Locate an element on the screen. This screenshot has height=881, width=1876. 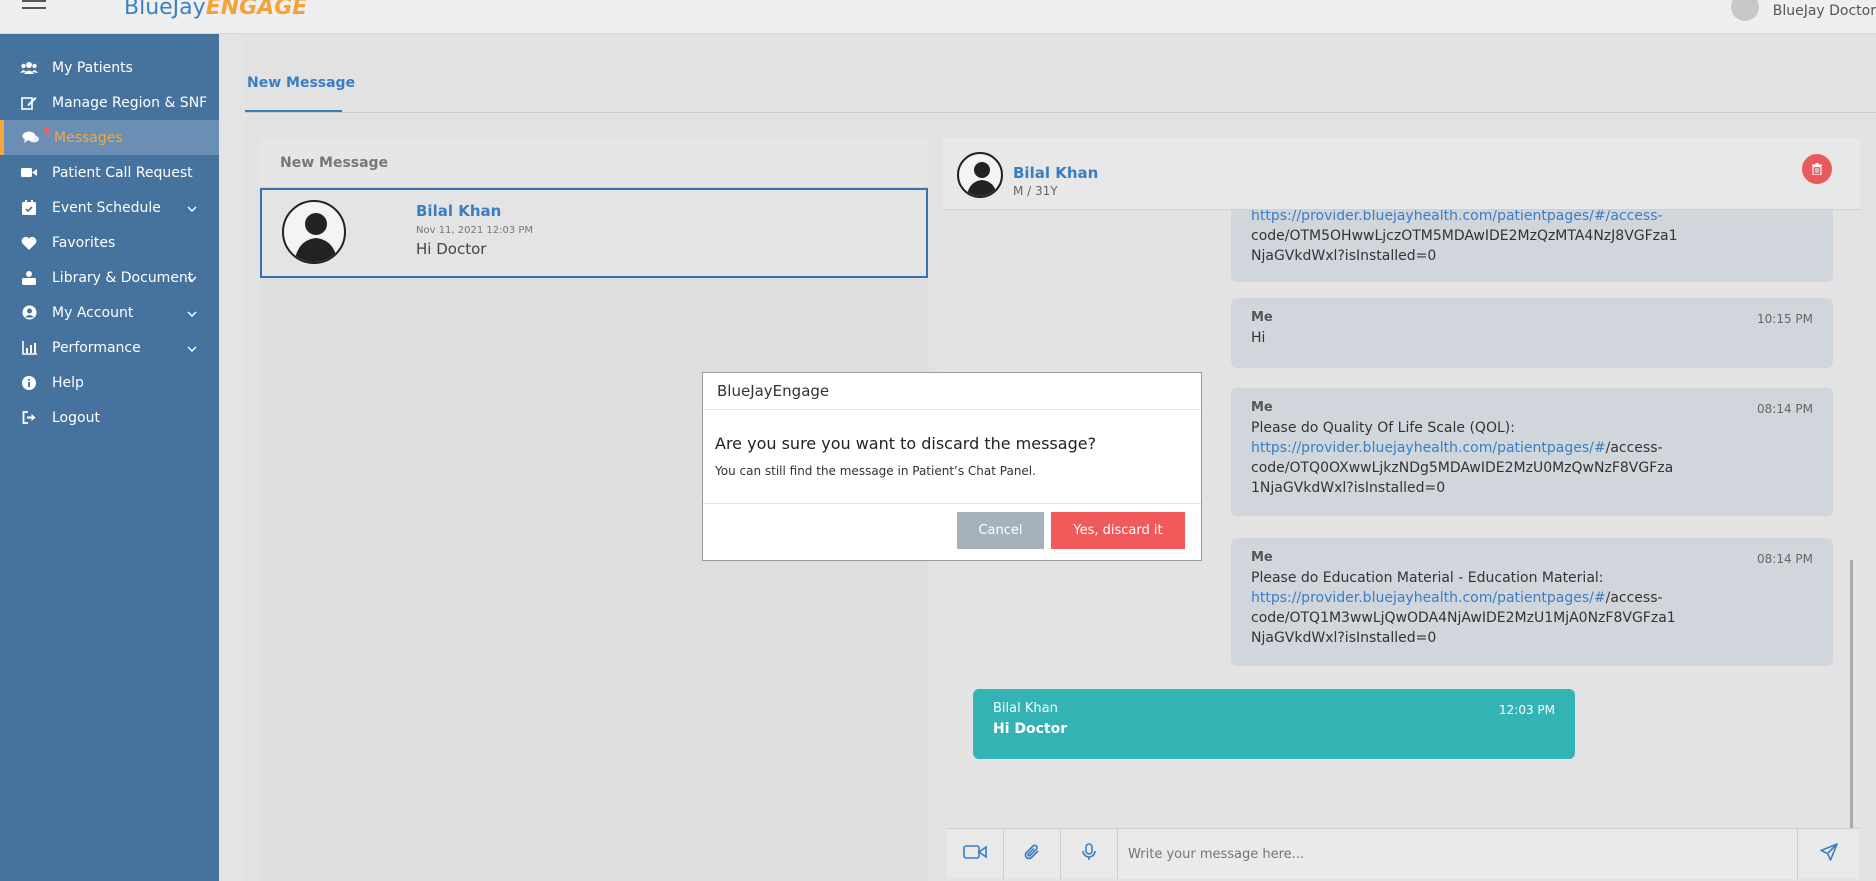
sidebar-item-patient-call-request: Patient Call Request is located at coordinates (109, 172).